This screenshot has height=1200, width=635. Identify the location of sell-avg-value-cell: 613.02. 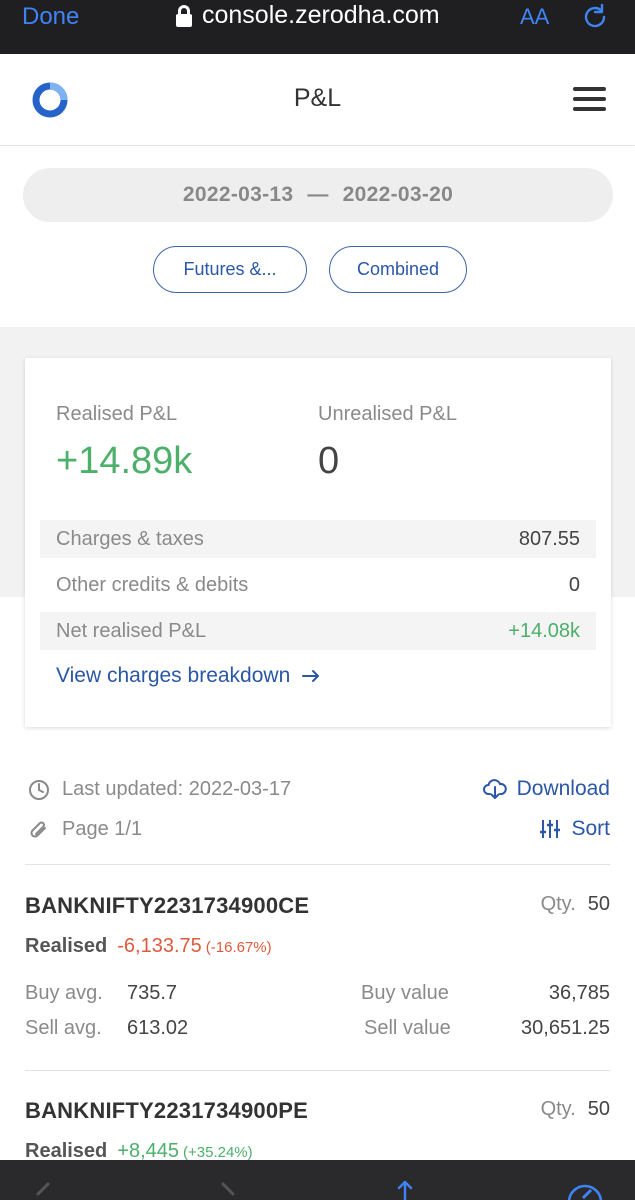
(157, 1028).